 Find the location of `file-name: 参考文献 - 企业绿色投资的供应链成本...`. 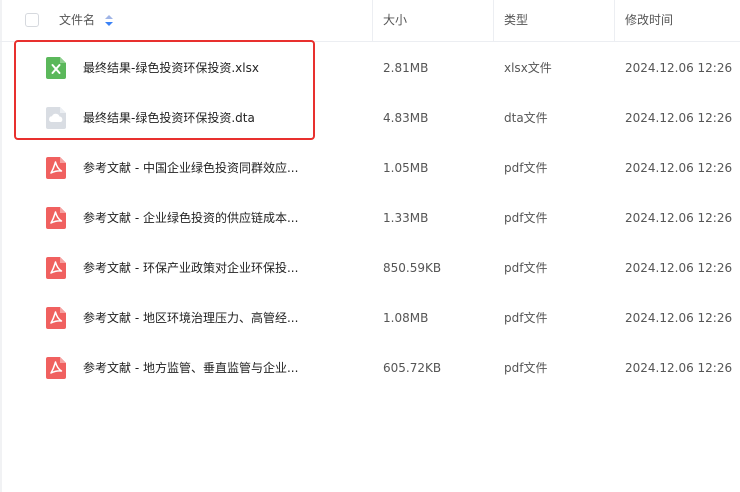

file-name: 参考文献 - 企业绿色投资的供应链成本... is located at coordinates (190, 218).